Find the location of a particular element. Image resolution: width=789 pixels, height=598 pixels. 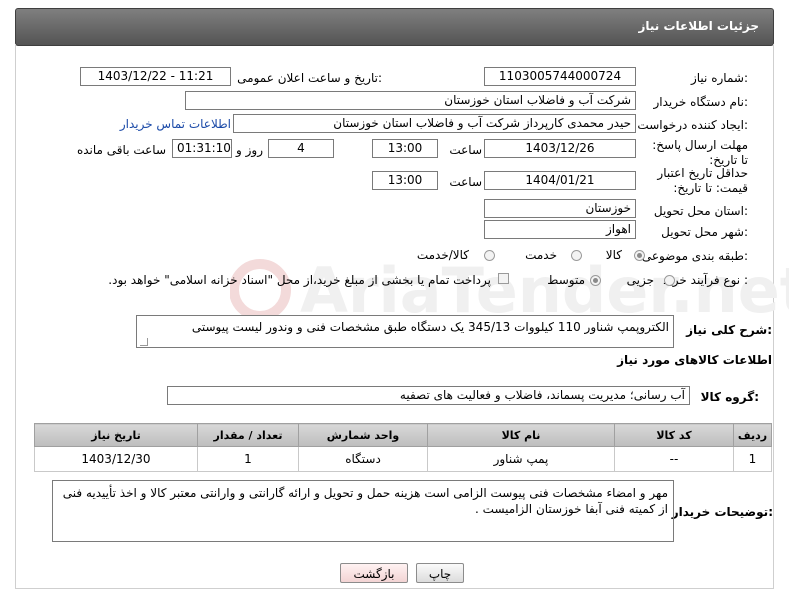

category-radio-goods-service is located at coordinates (489, 255).